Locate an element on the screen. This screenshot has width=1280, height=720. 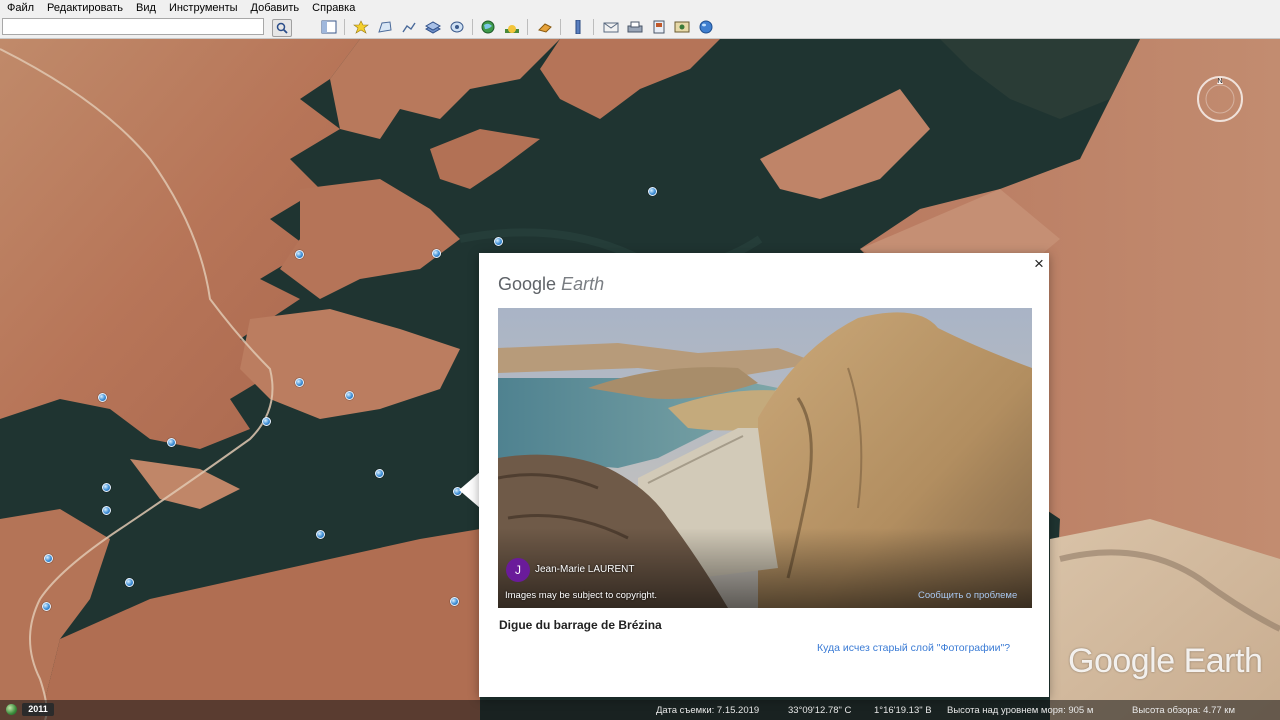
google-earth-watermark: Google Earth is located at coordinates (1165, 661).